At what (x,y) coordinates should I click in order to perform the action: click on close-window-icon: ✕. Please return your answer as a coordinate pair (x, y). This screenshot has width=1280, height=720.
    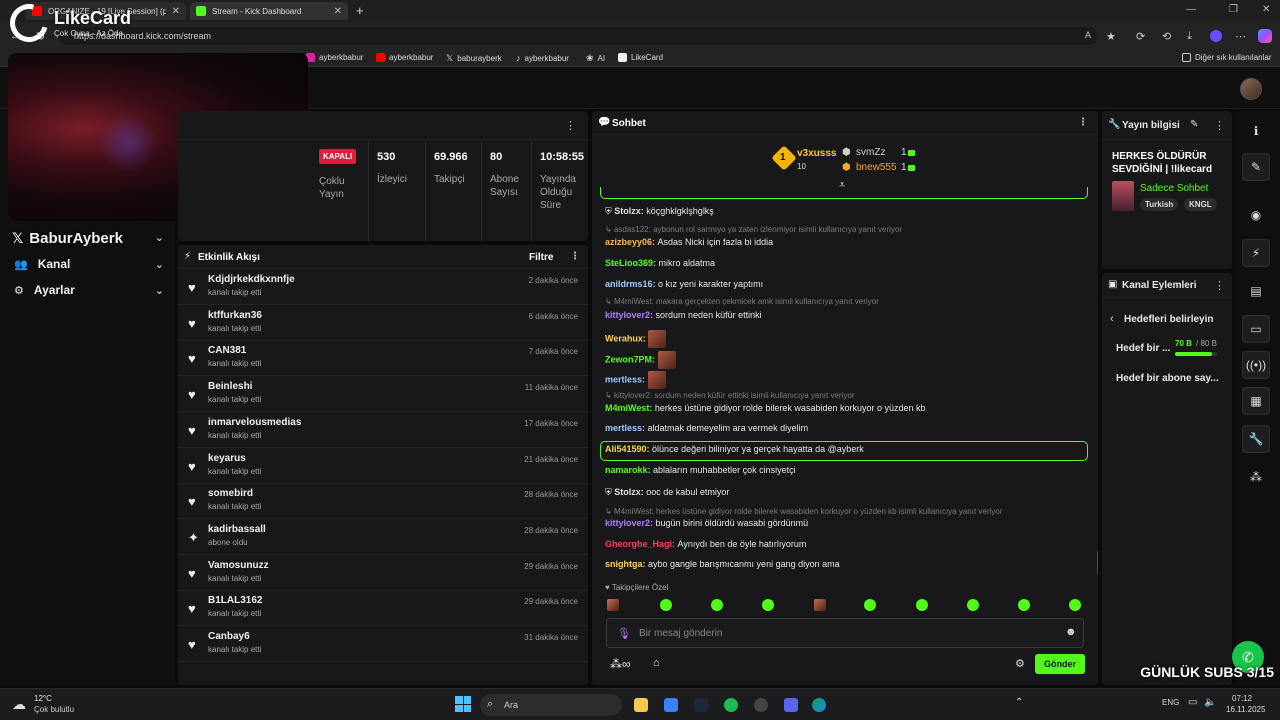
    Looking at the image, I should click on (1266, 9).